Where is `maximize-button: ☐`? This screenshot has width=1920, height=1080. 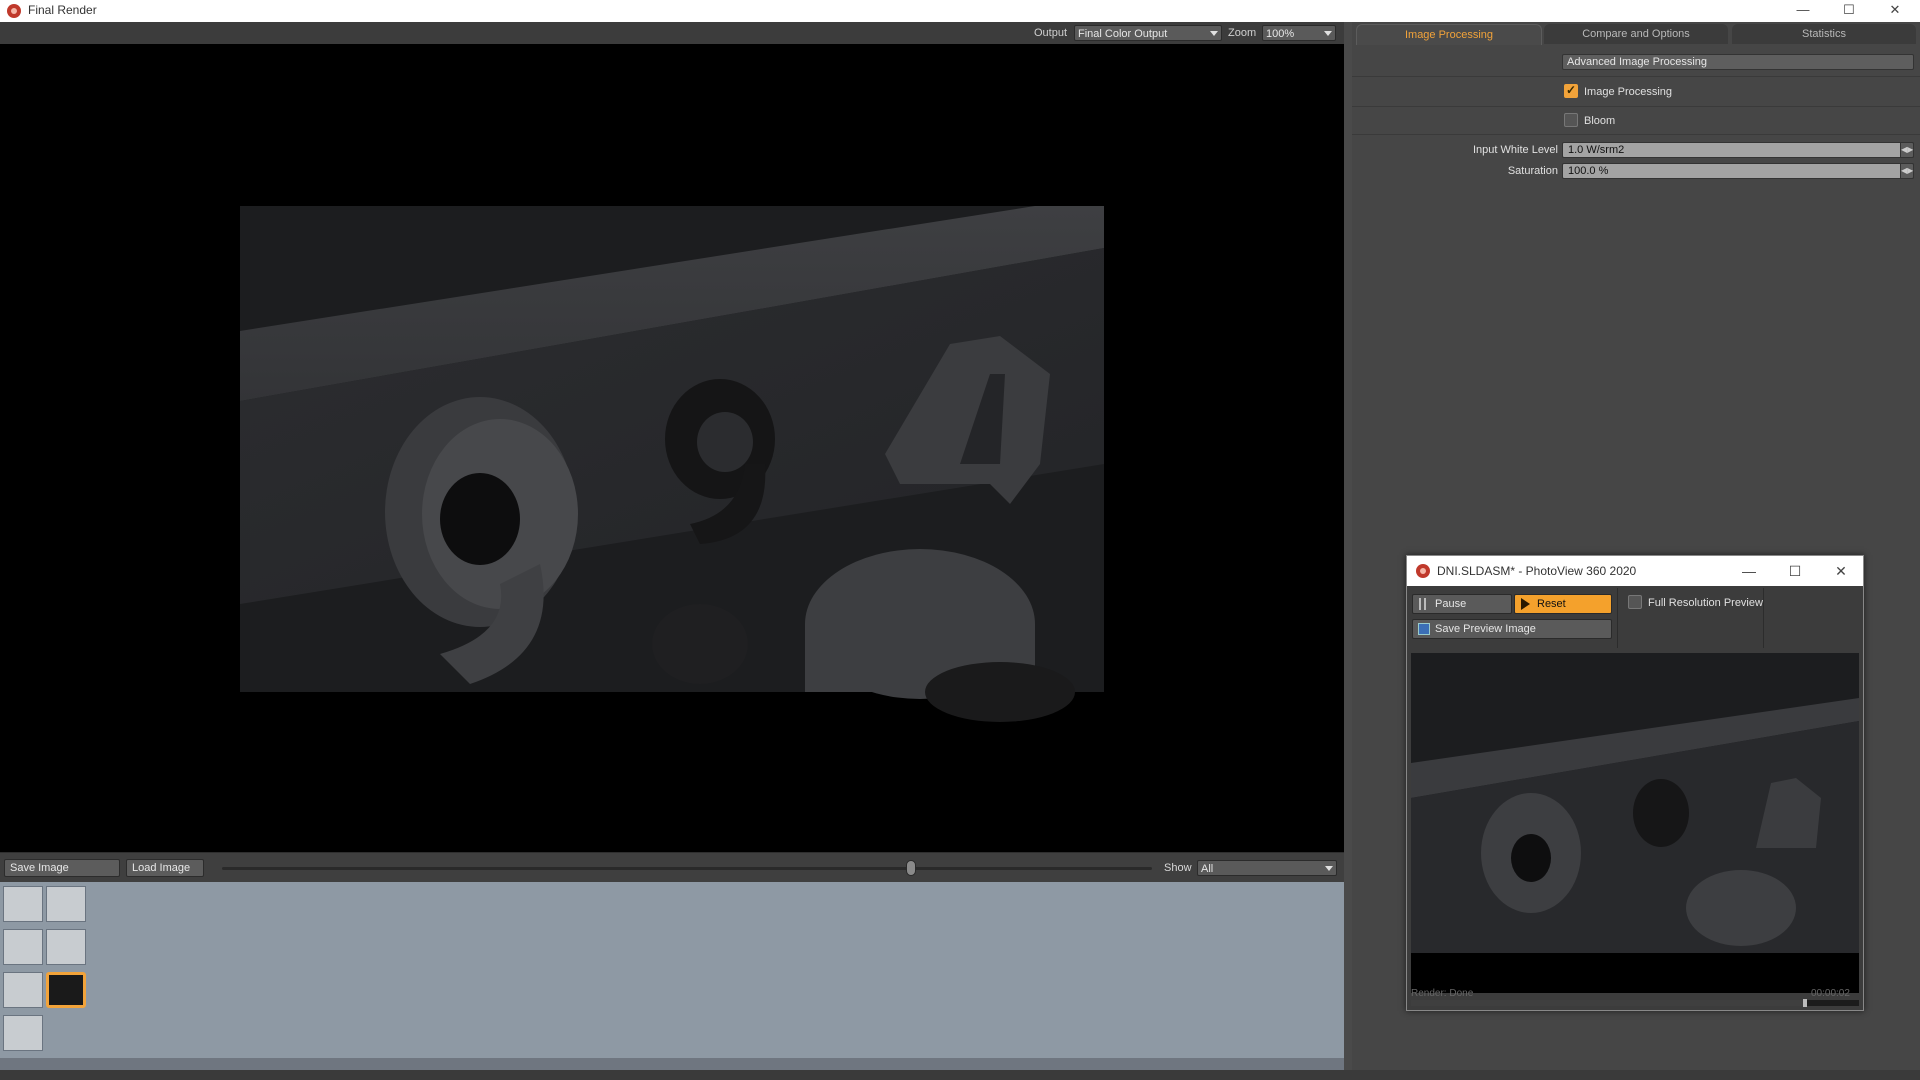
maximize-button: ☐ is located at coordinates (1849, 11).